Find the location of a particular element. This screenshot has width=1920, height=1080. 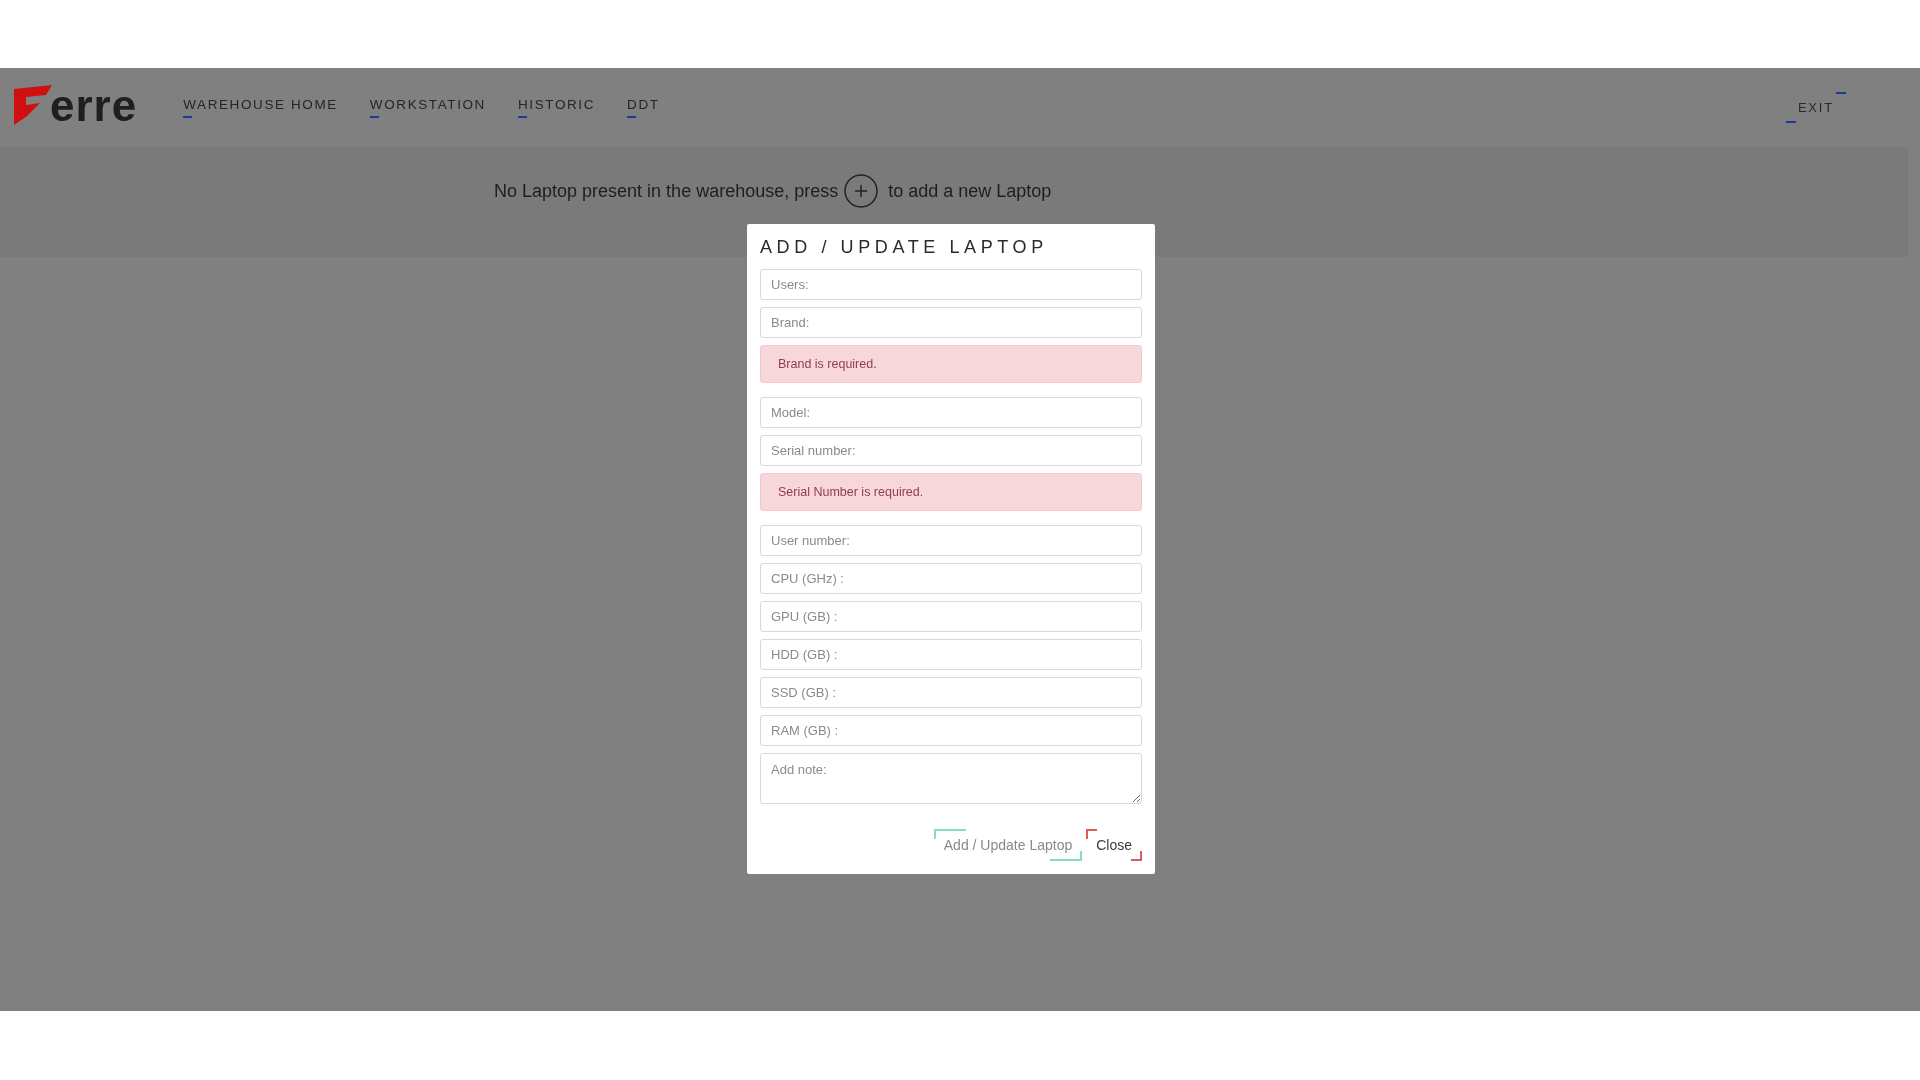

logo-mark-icon is located at coordinates (32, 105).